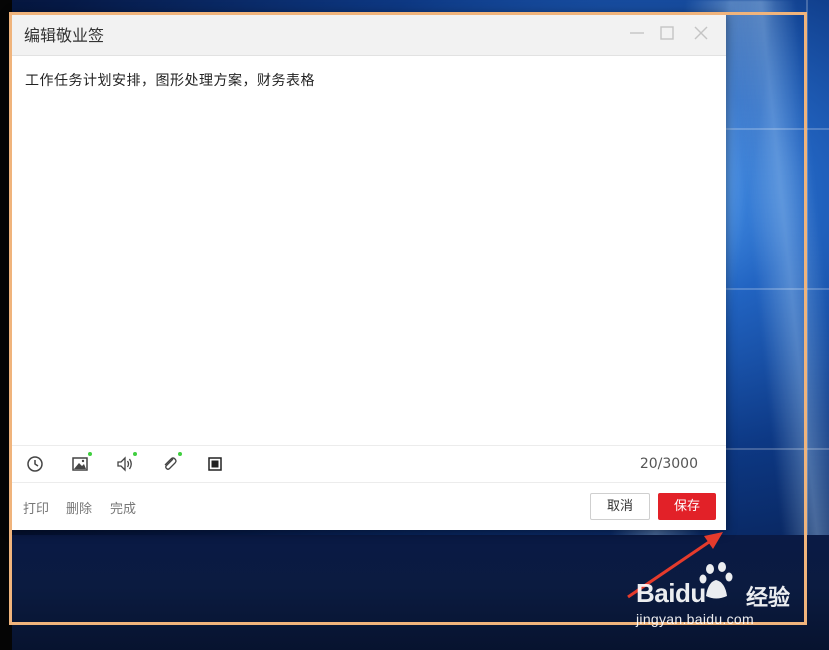 The width and height of the screenshot is (829, 650). I want to click on note-content-text: 工作任务计划安排，图形处理方案，财务表格, so click(170, 81).